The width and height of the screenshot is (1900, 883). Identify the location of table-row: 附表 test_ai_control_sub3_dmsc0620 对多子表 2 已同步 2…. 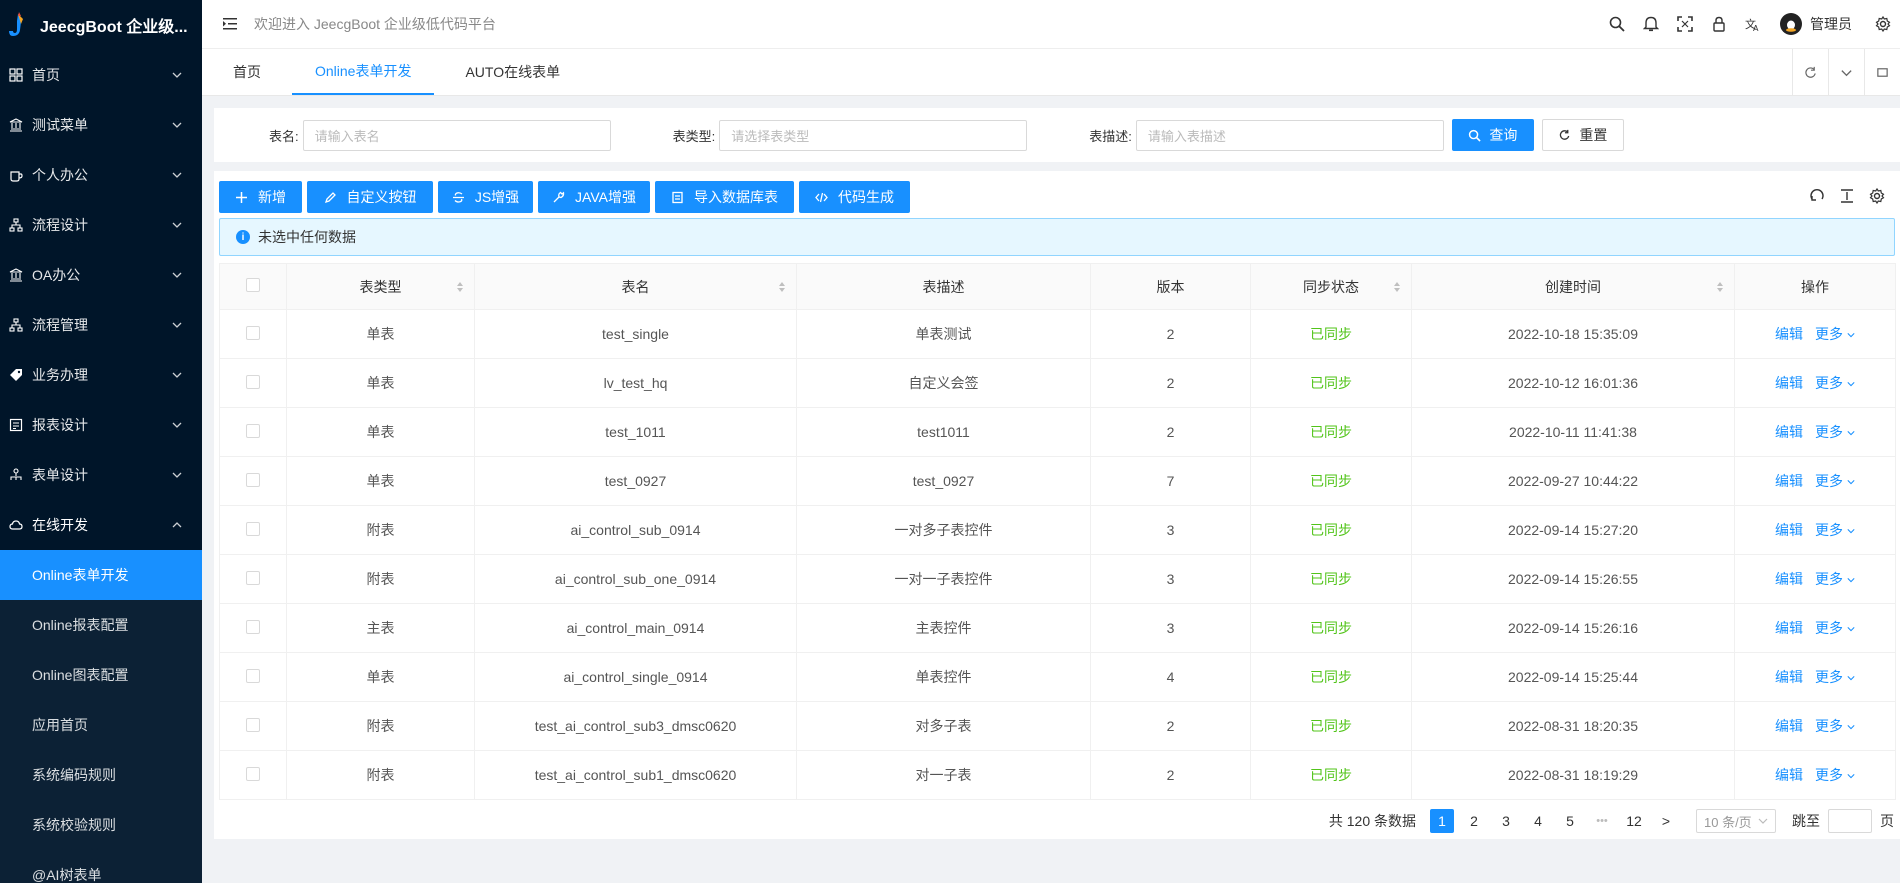
(1057, 726).